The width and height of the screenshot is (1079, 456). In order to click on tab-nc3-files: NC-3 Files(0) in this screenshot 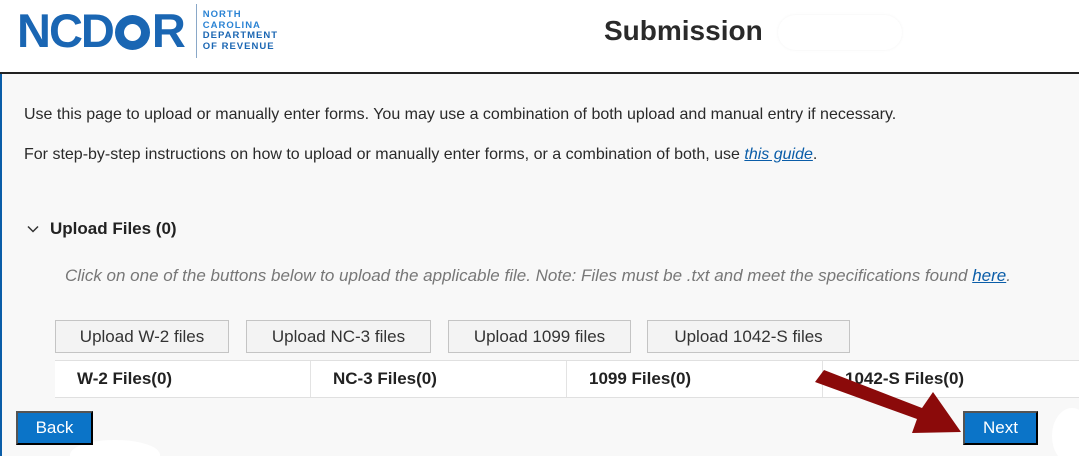, I will do `click(439, 379)`.